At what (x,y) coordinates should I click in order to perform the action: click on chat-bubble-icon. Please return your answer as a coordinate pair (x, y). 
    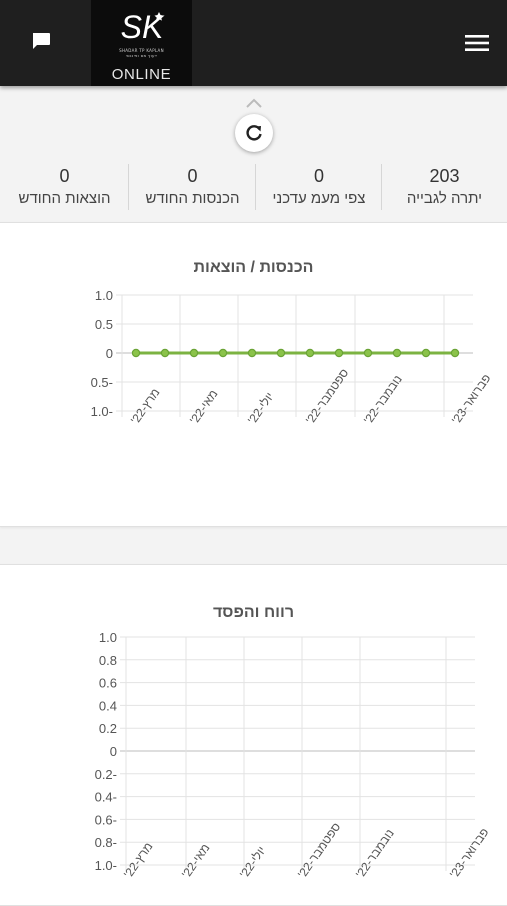
    Looking at the image, I should click on (41, 41).